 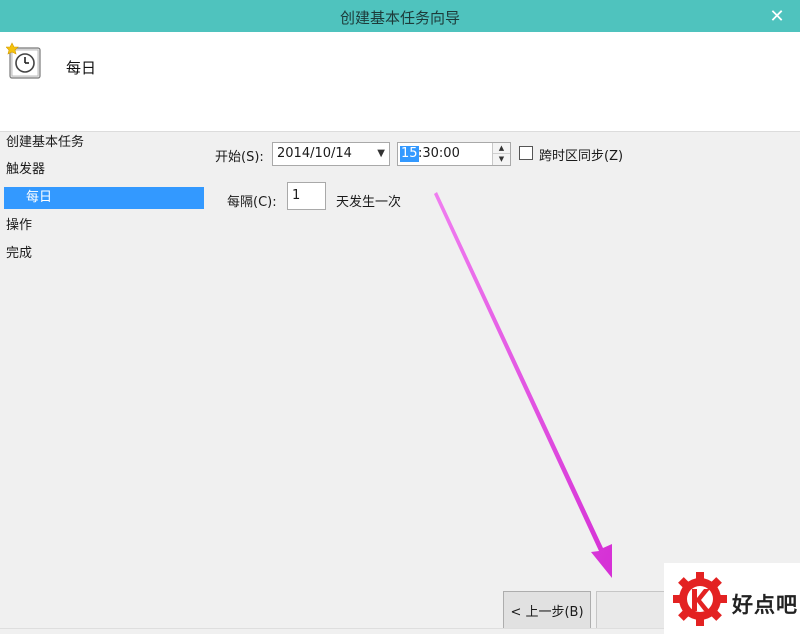 What do you see at coordinates (314, 153) in the screenshot?
I see `start-date-value: 2014/10/14` at bounding box center [314, 153].